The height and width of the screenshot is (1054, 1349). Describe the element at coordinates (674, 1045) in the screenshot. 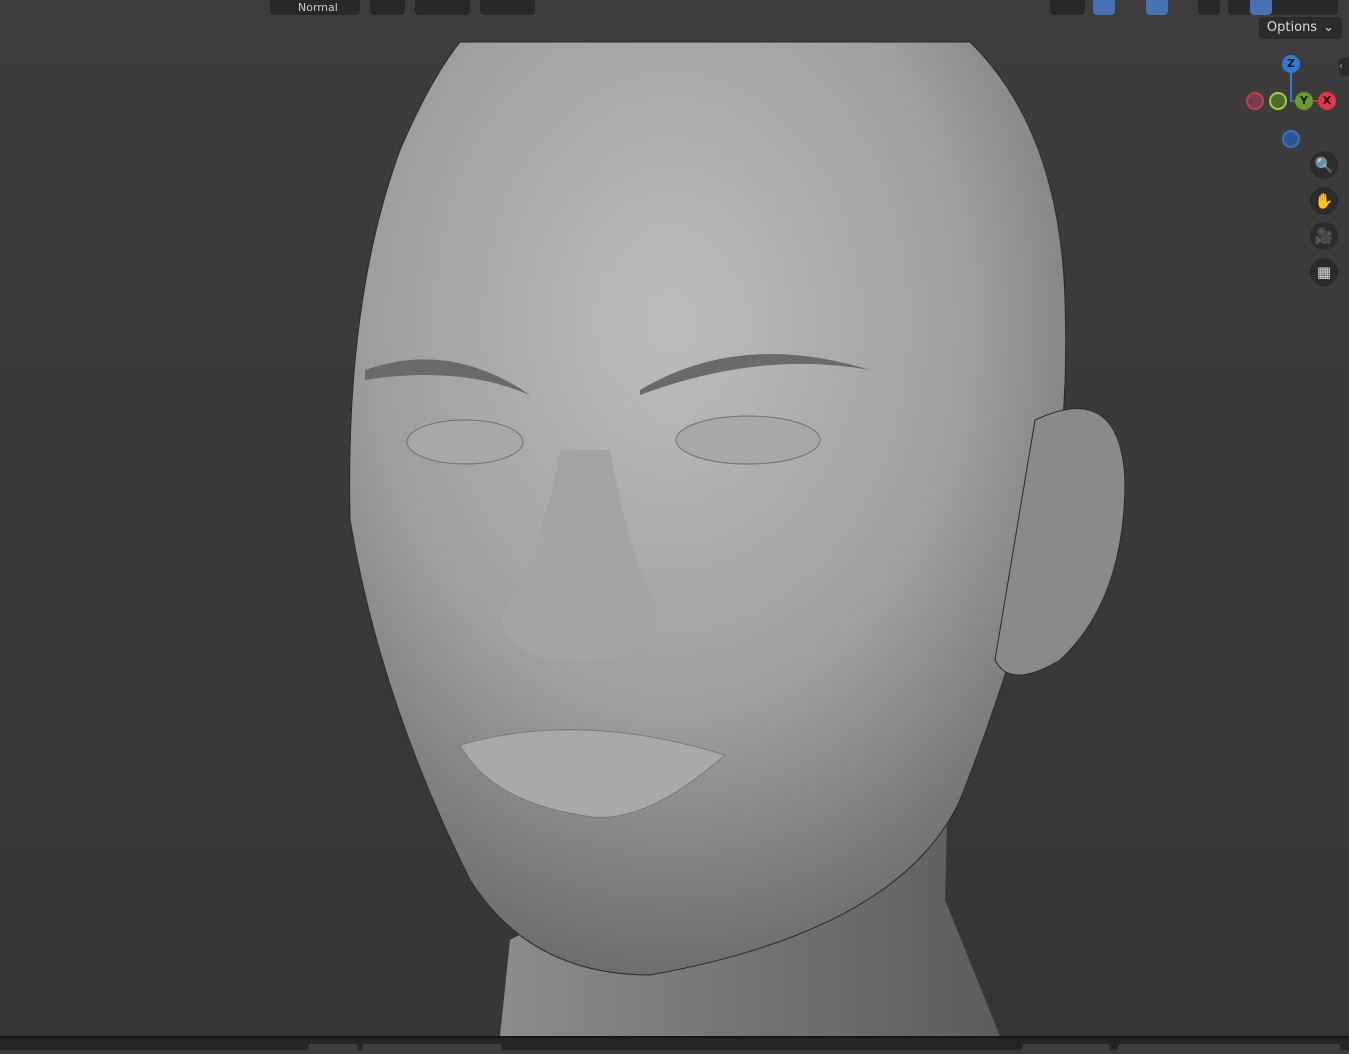

I see `timeline-header` at that location.